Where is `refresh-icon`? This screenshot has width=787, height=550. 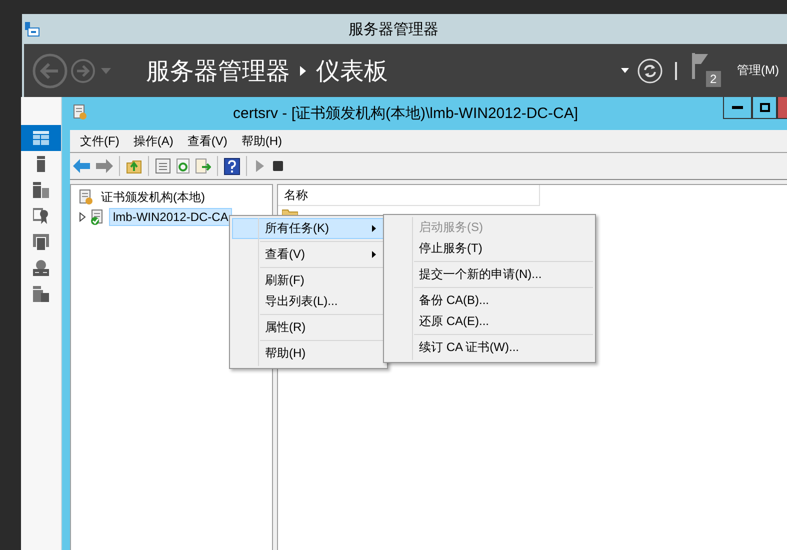 refresh-icon is located at coordinates (183, 166).